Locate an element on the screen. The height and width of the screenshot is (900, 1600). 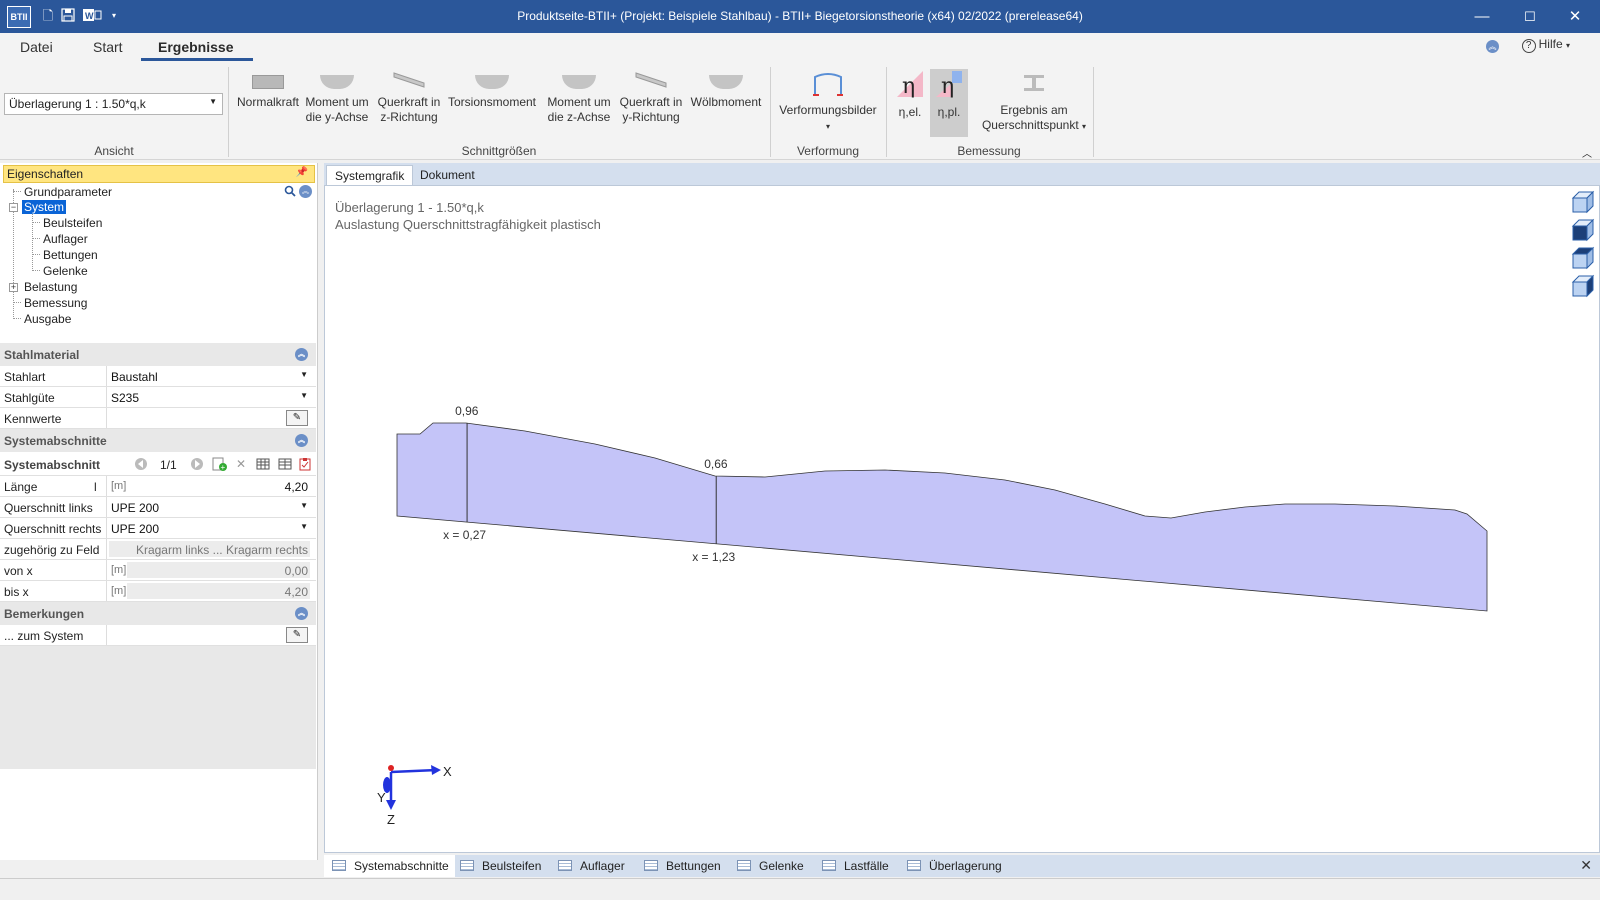
property-label: zugehörig zu Feld is located at coordinates (52, 550).